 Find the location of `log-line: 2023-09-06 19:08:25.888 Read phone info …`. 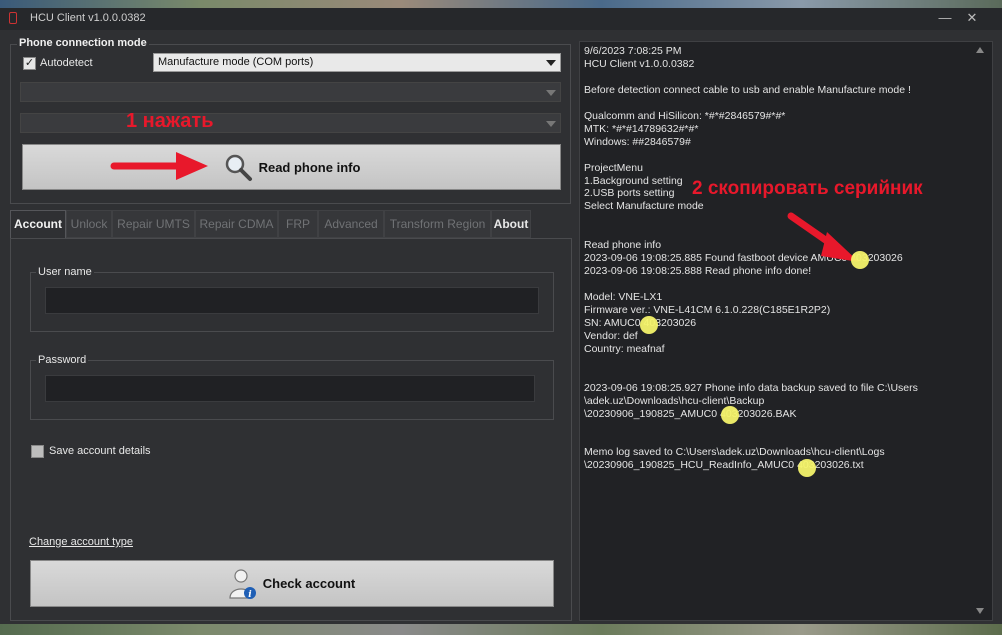

log-line: 2023-09-06 19:08:25.888 Read phone info … is located at coordinates (698, 271).